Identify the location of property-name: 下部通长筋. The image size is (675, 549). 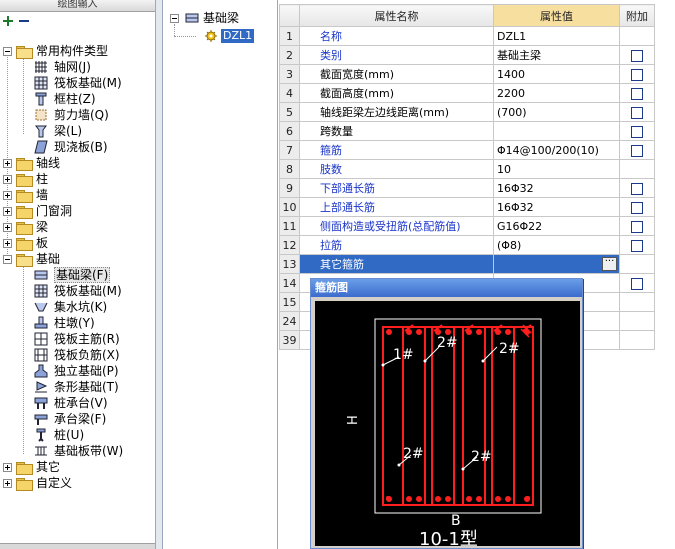
(396, 188).